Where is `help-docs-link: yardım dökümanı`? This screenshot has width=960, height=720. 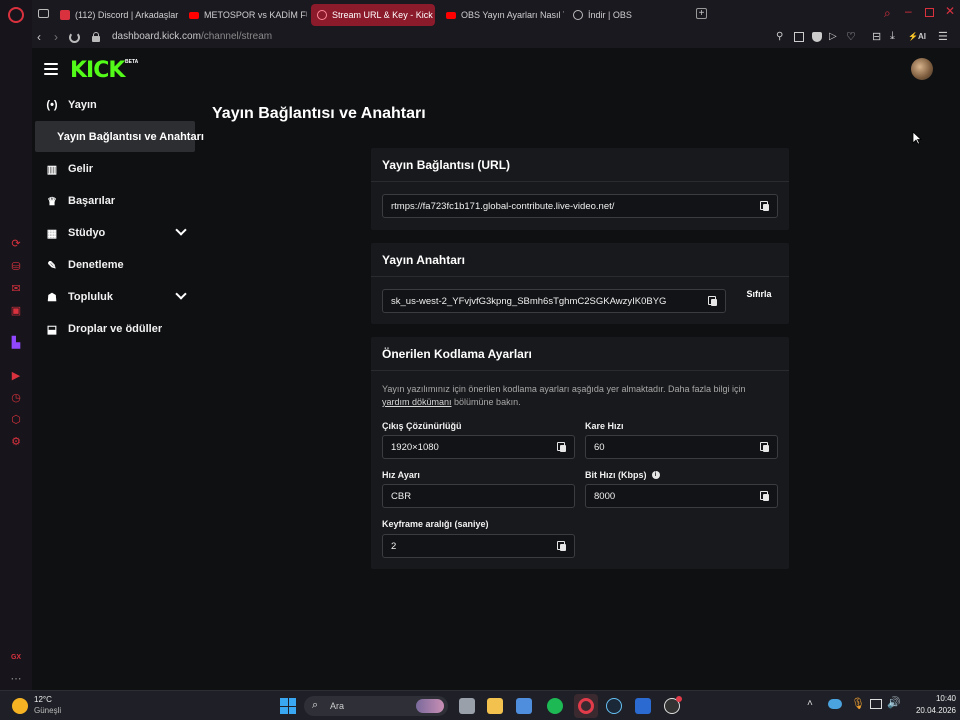
help-docs-link: yardım dökümanı is located at coordinates (417, 402).